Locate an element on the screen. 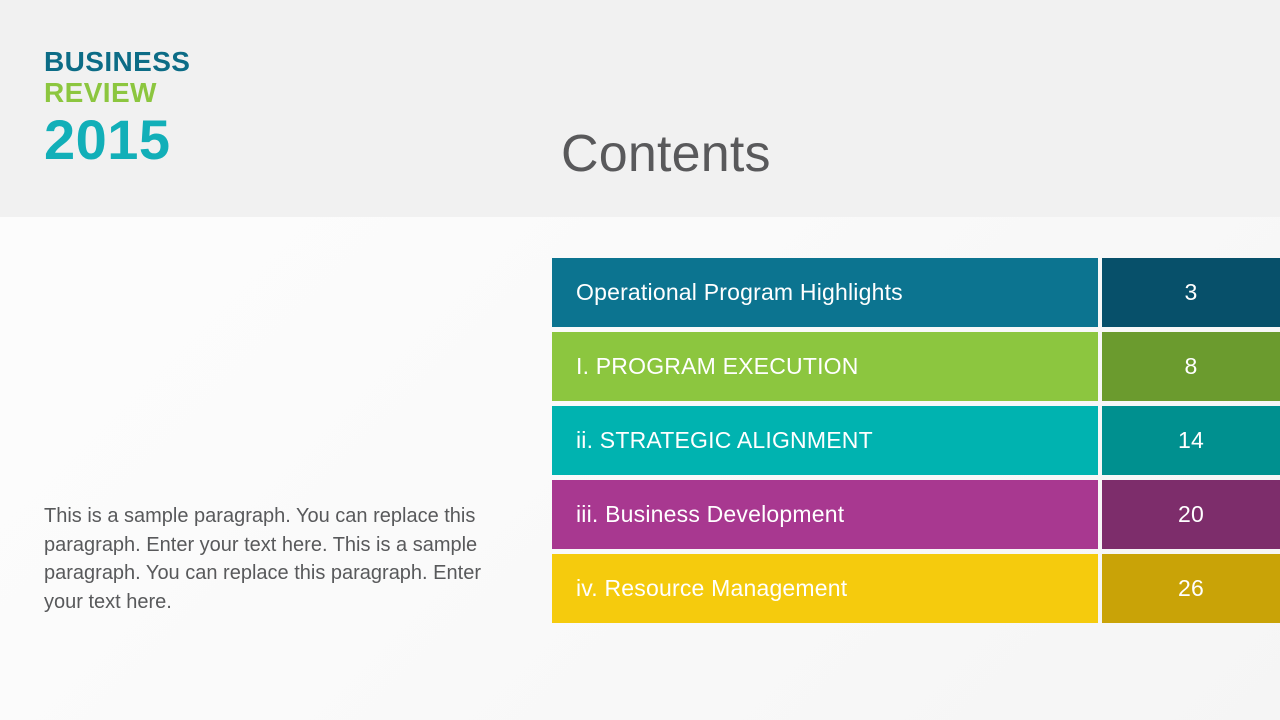  table-row: iv. Resource Management 26 is located at coordinates (916, 588).